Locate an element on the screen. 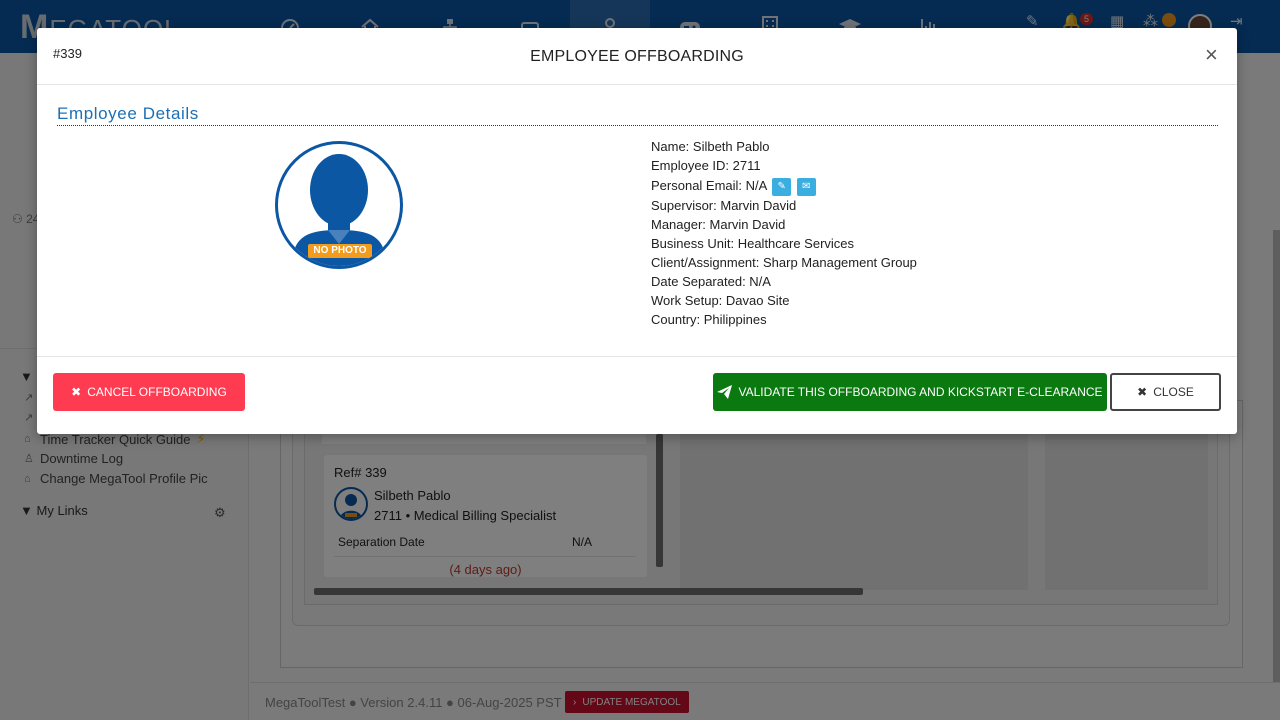 This screenshot has height=720, width=1280. detail-personal-email-text: Personal Email: N/A is located at coordinates (709, 185).